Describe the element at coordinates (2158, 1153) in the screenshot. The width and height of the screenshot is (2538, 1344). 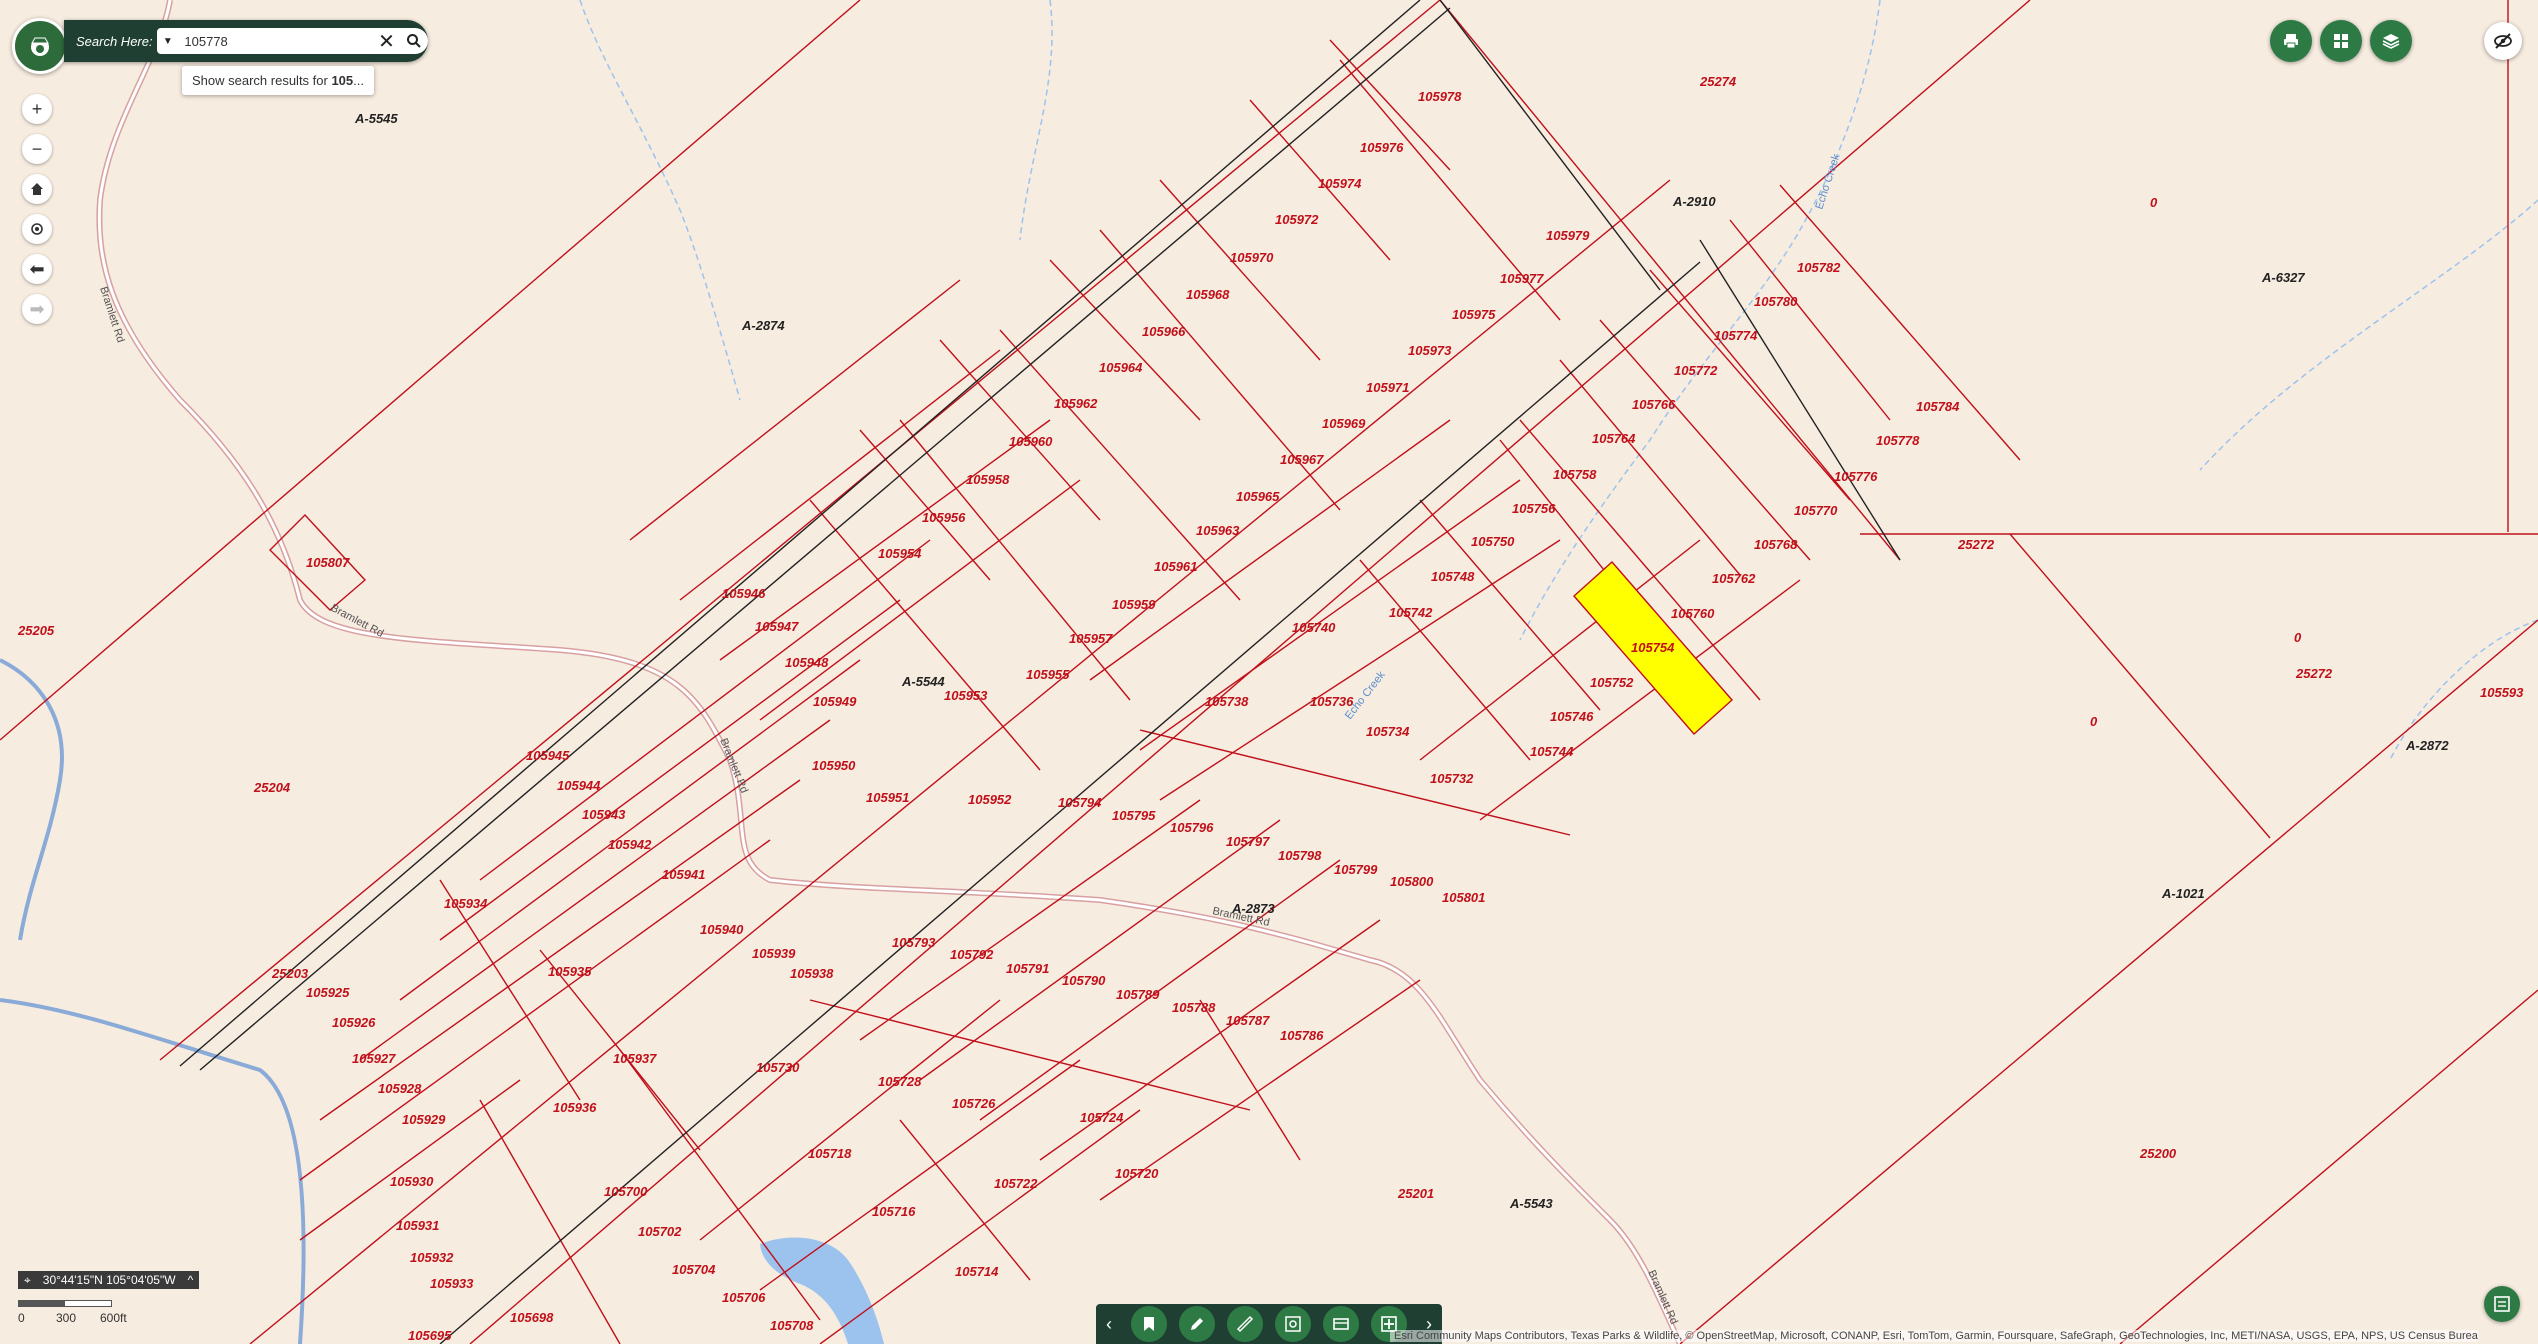
I see `parcel-label: 25200` at that location.